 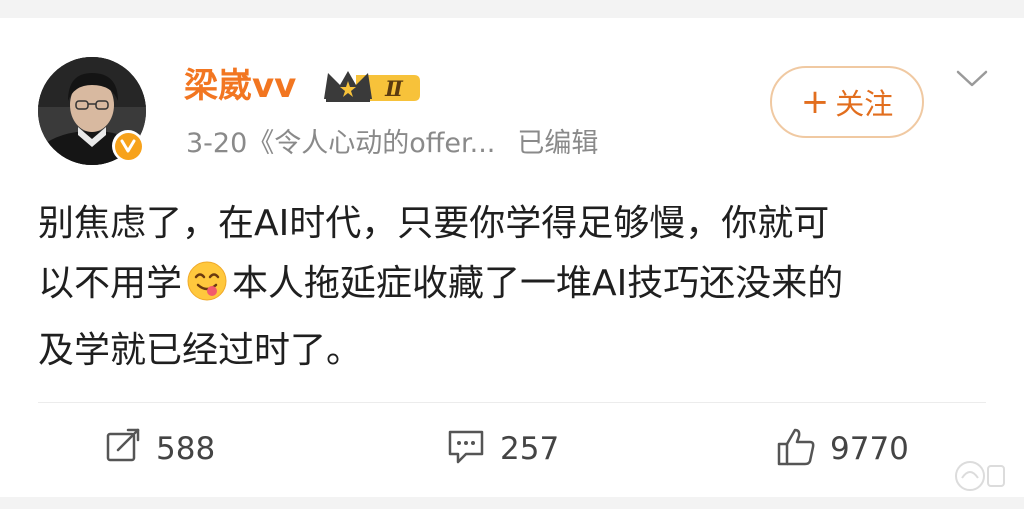 I want to click on edited-label: 已编辑, so click(x=557, y=143).